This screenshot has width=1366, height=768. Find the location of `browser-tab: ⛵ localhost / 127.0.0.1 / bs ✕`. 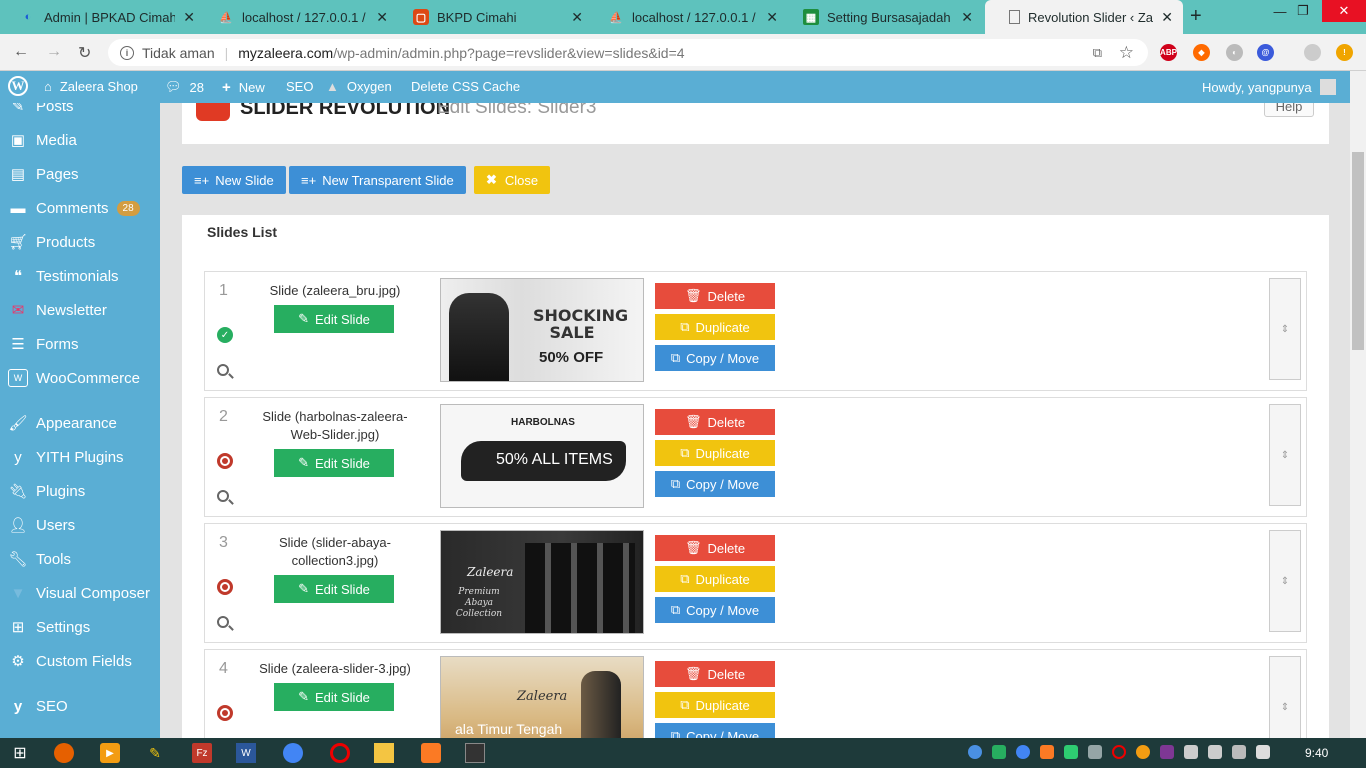

browser-tab: ⛵ localhost / 127.0.0.1 / bs ✕ is located at coordinates (688, 17).